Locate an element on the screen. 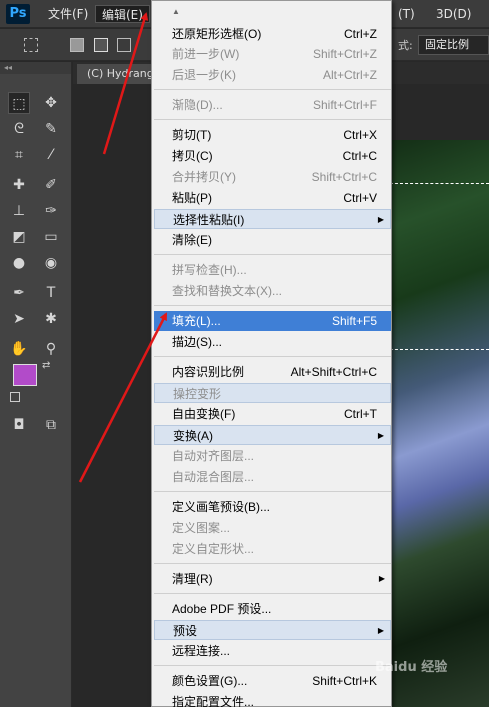 The width and height of the screenshot is (489, 707). toolbox-collapse: ◂◂ is located at coordinates (35, 68).